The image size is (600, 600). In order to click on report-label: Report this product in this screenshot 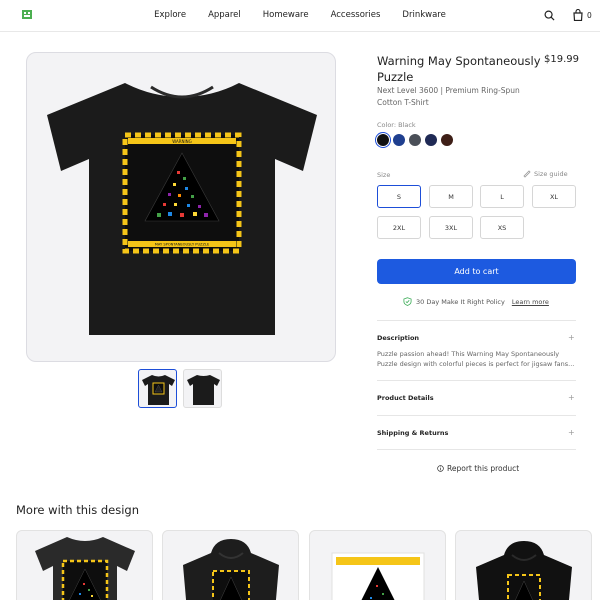, I will do `click(483, 468)`.